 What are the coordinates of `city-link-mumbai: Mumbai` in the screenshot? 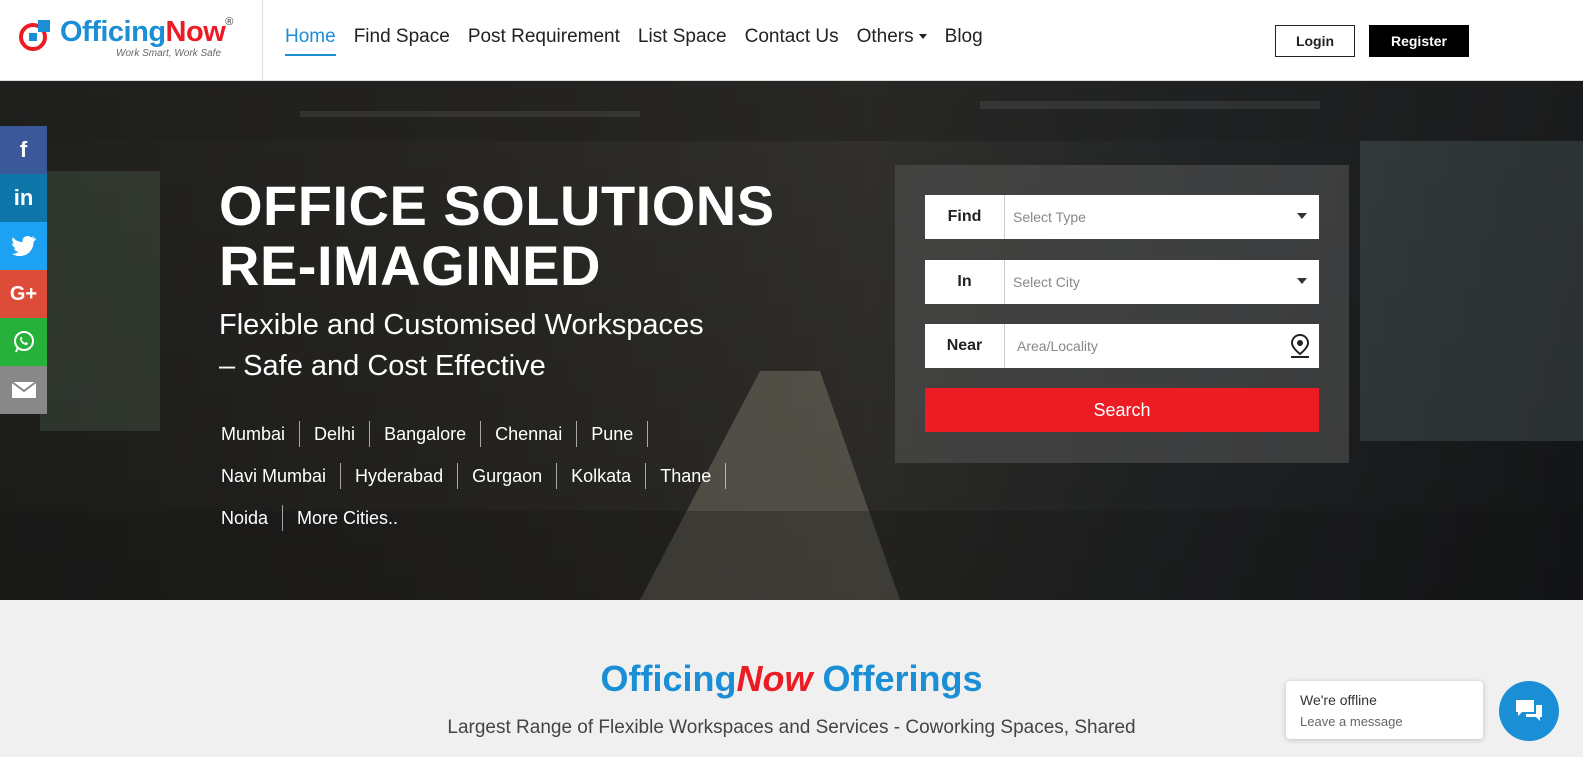 It's located at (260, 434).